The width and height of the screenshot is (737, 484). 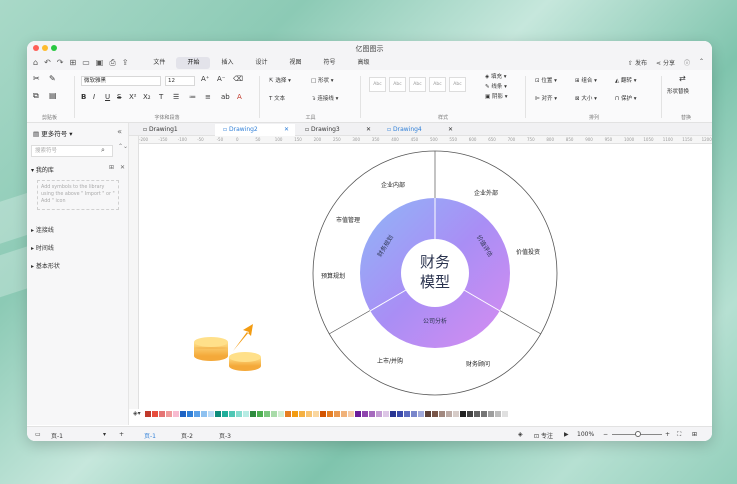 I want to click on protect-button: ⊓ 保护 ▾, so click(x=626, y=98).